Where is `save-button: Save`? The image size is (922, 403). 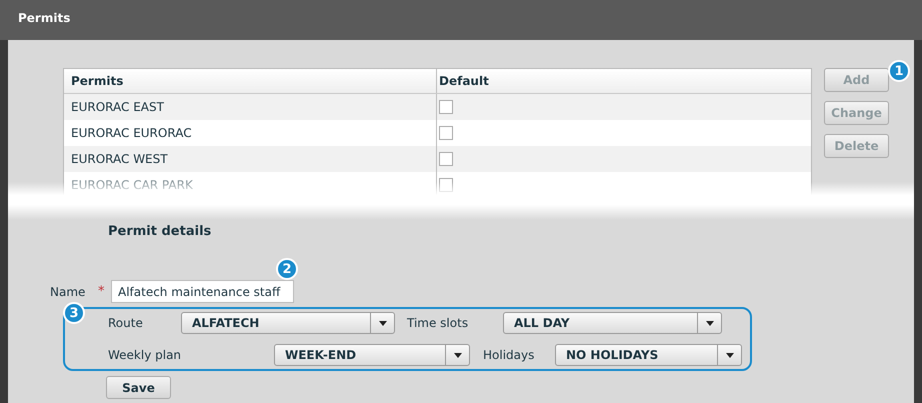
save-button: Save is located at coordinates (138, 387).